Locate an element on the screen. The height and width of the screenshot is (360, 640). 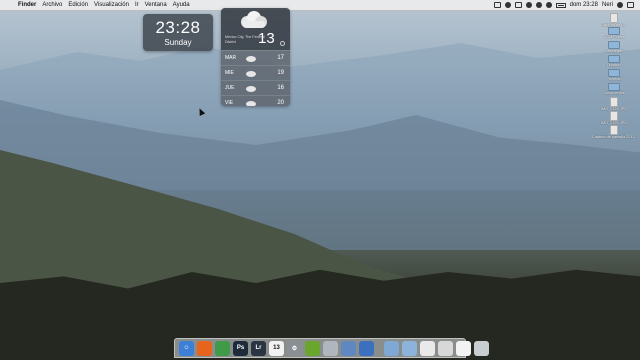
menu-visualizacion: Visualización is located at coordinates (111, 5).